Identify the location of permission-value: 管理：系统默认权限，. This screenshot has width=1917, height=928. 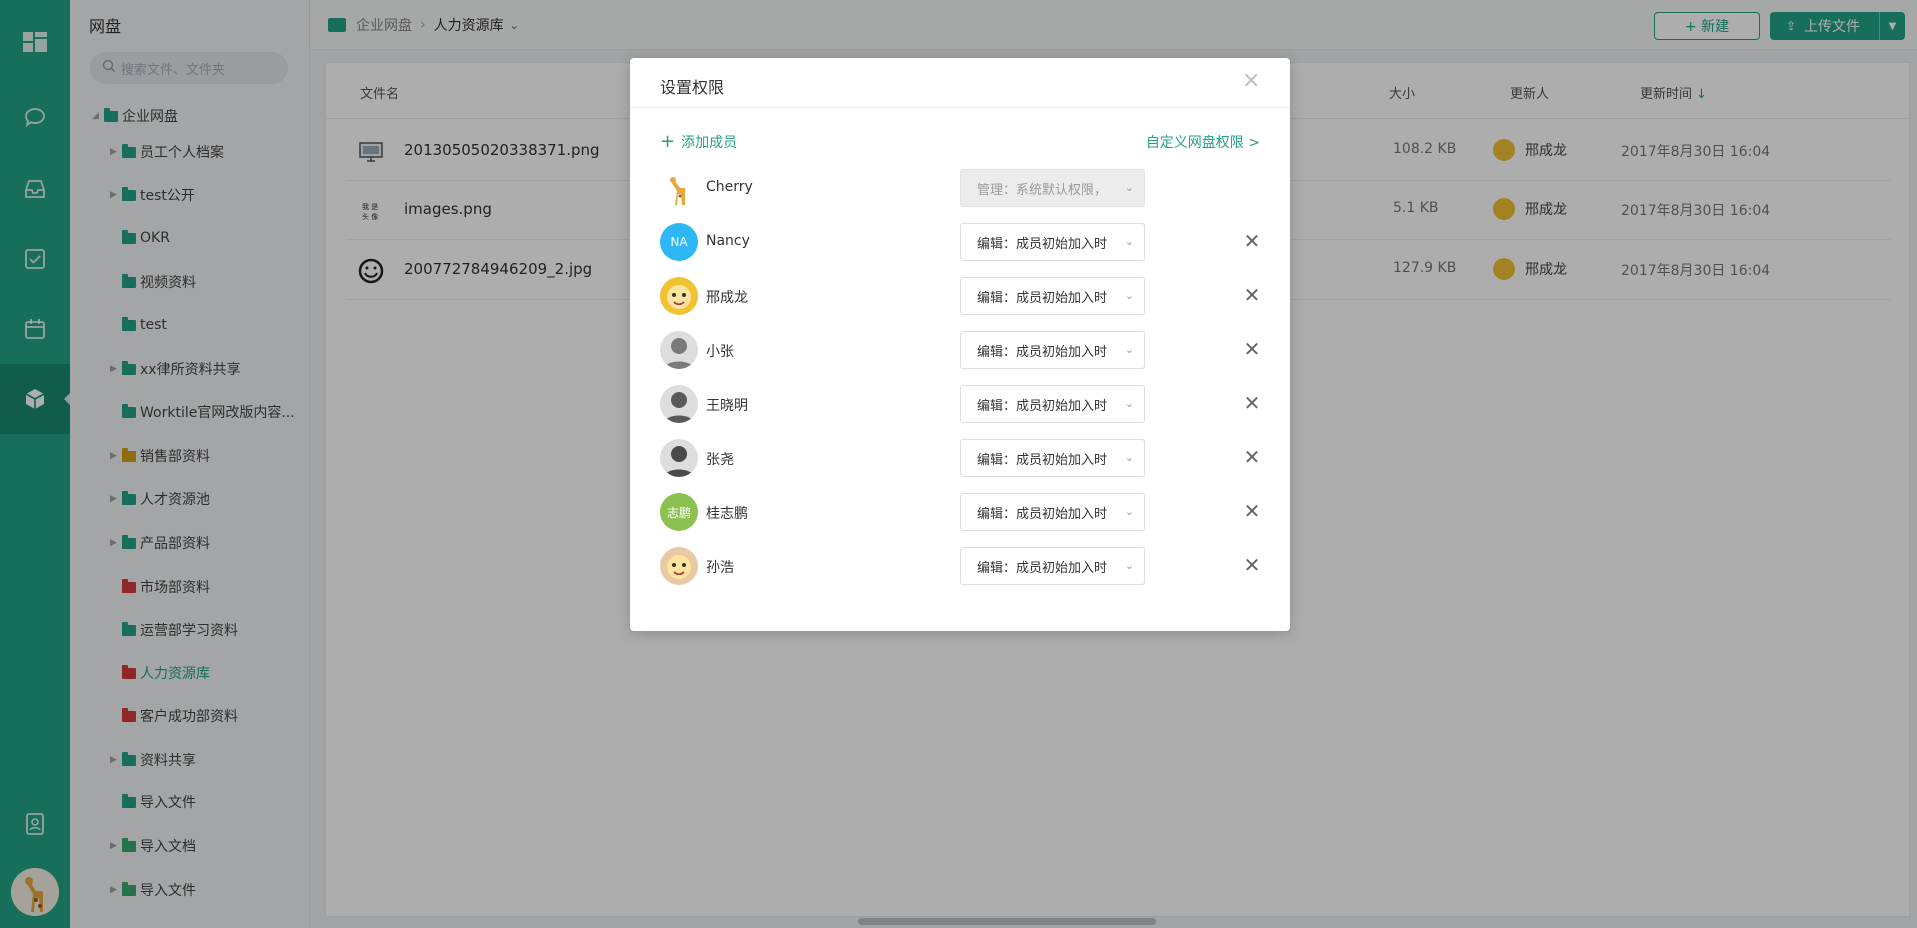
(1042, 190).